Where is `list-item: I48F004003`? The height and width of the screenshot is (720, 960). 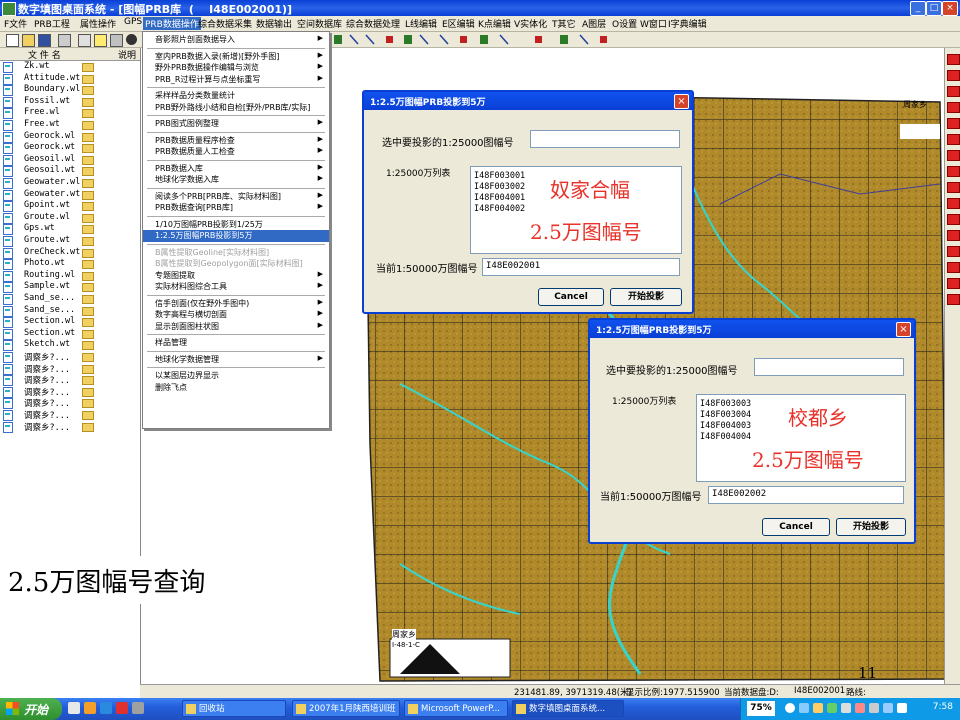
list-item: I48F004003 is located at coordinates (725, 426).